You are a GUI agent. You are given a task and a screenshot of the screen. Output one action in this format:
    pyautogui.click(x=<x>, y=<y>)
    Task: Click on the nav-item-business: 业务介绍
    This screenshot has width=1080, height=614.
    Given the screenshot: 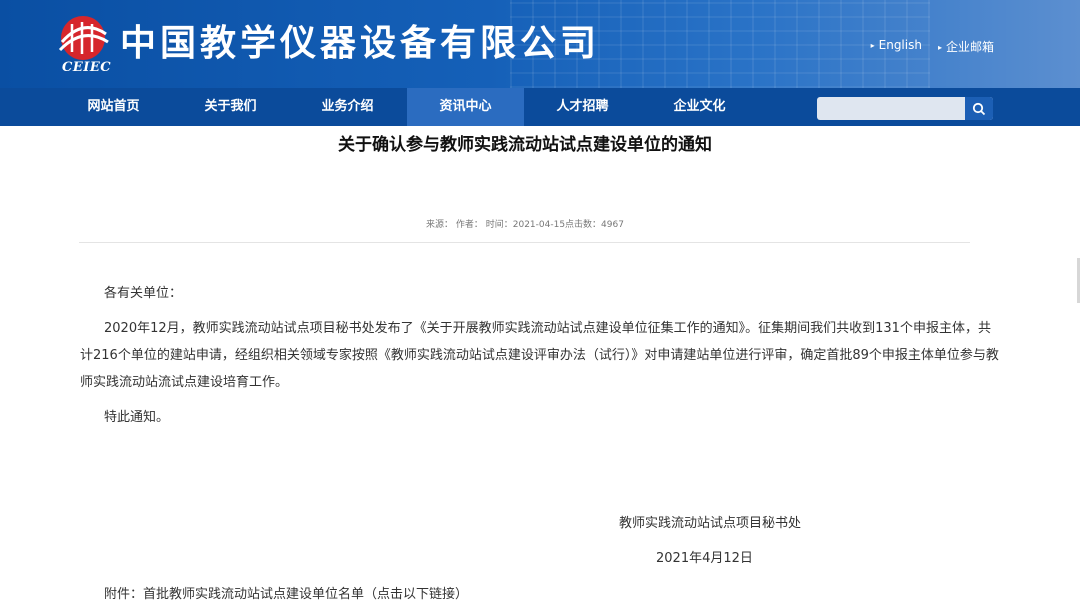 What is the action you would take?
    pyautogui.click(x=347, y=107)
    